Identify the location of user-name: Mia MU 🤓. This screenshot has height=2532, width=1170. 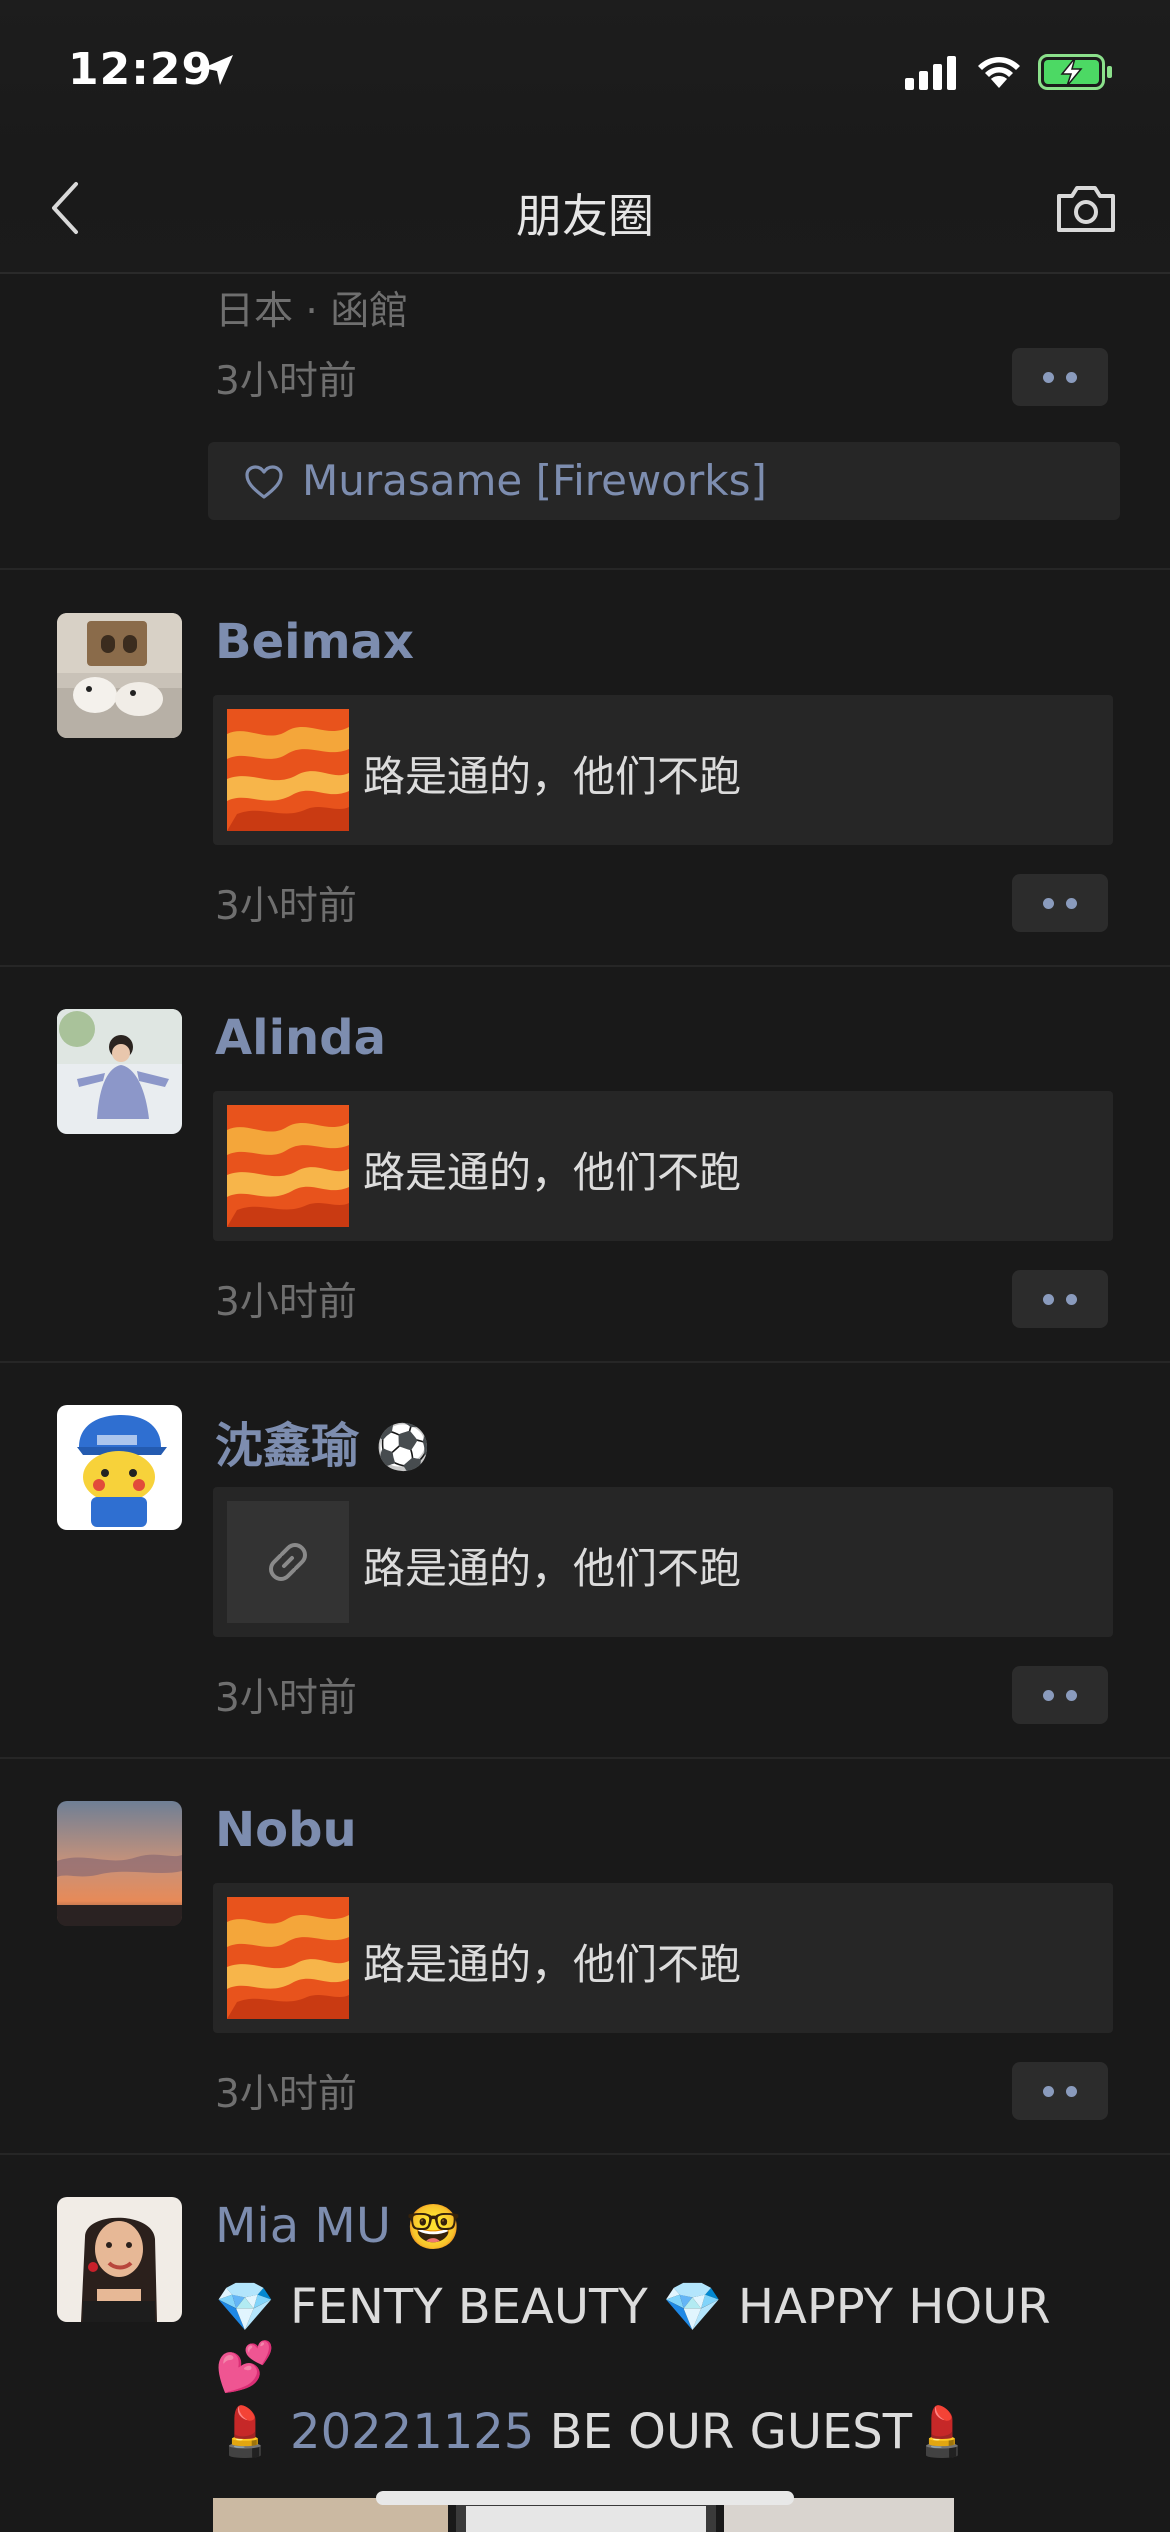
(338, 2226).